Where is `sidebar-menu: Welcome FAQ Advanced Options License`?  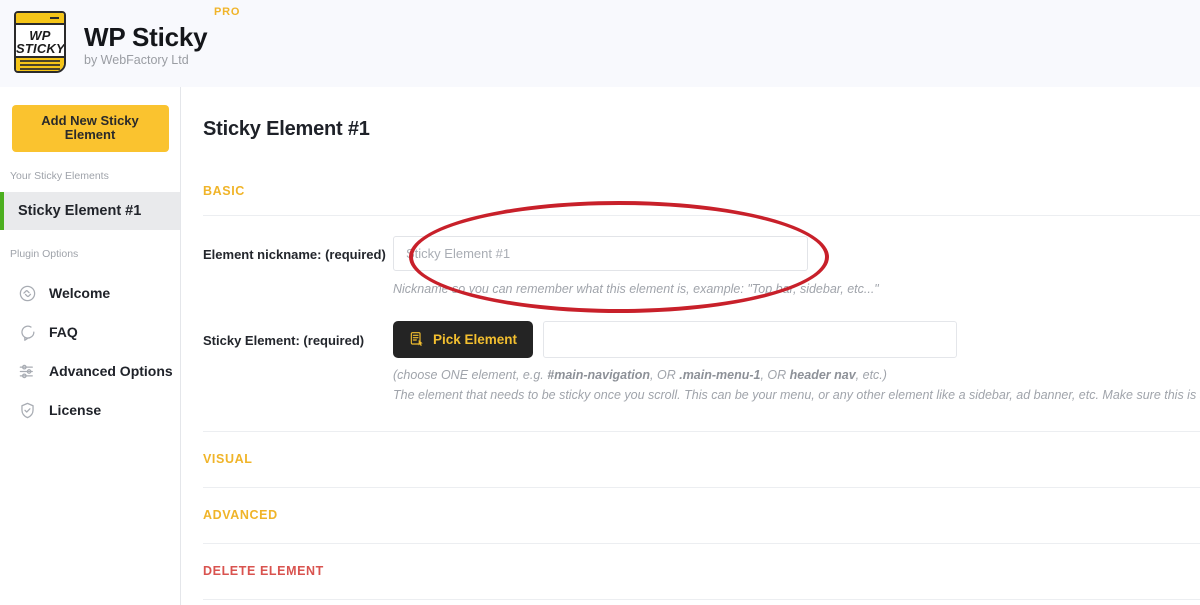
sidebar-menu: Welcome FAQ Advanced Options License is located at coordinates (90, 352).